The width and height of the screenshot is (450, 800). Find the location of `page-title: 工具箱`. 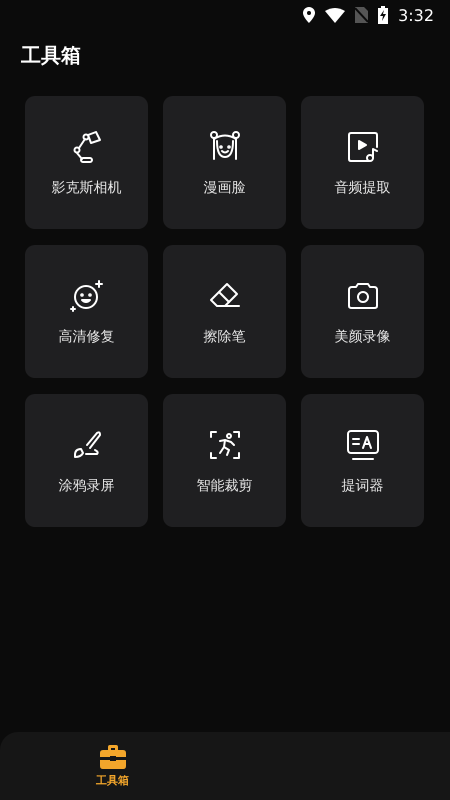

page-title: 工具箱 is located at coordinates (51, 55).